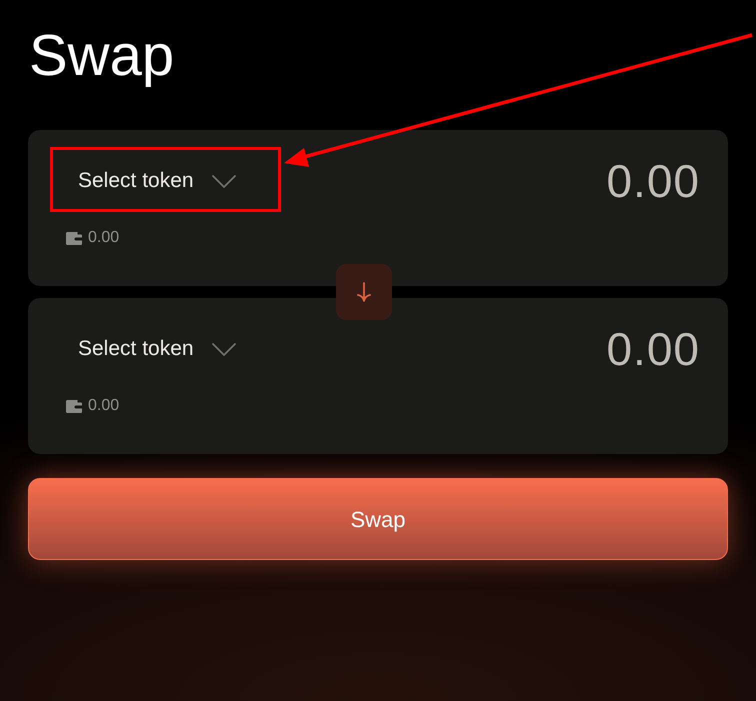  I want to click on swap-direction-button, so click(364, 292).